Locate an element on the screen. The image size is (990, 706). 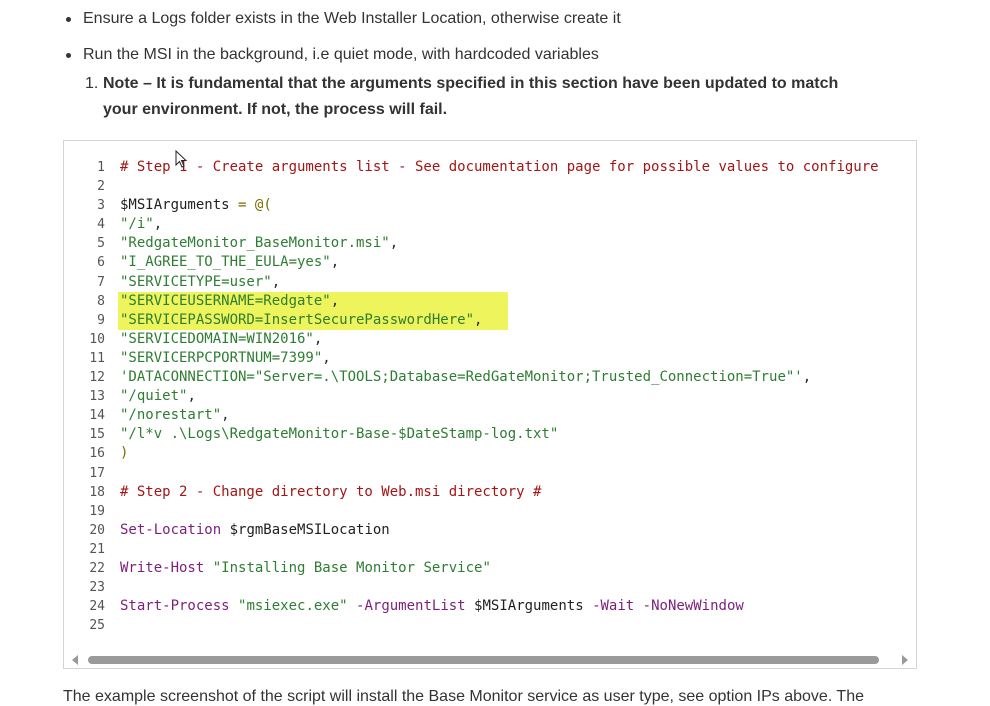
code-line: 20 Set-Location $rgmBaseMSILocation is located at coordinates (490, 530).